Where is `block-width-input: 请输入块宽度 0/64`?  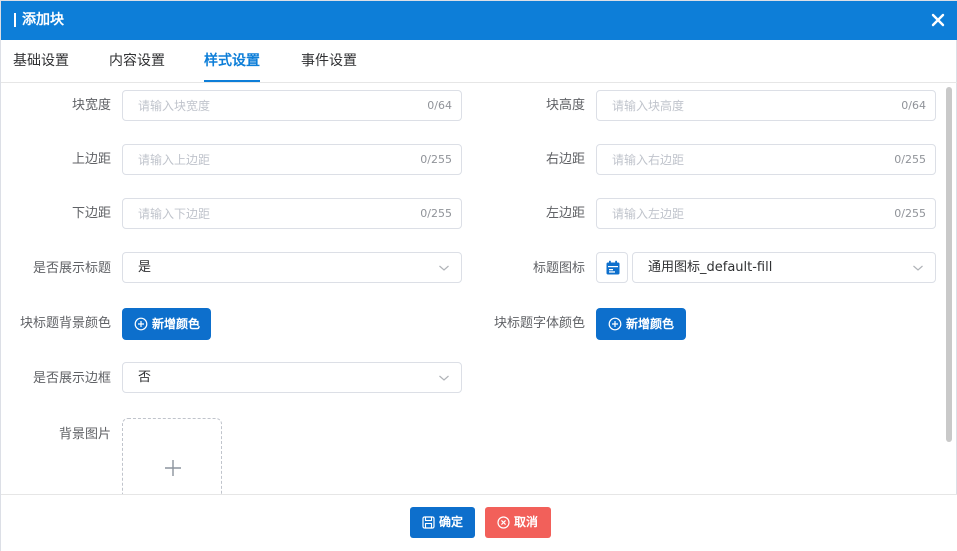
block-width-input: 请输入块宽度 0/64 is located at coordinates (292, 105).